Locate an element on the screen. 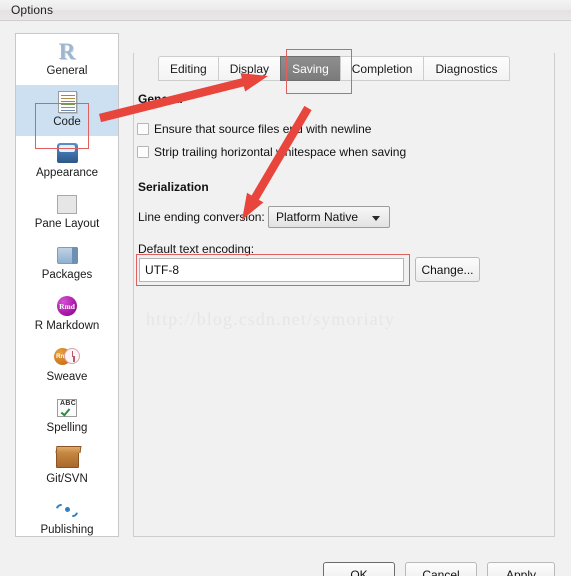  sidebar-item-label: R Markdown is located at coordinates (67, 326).